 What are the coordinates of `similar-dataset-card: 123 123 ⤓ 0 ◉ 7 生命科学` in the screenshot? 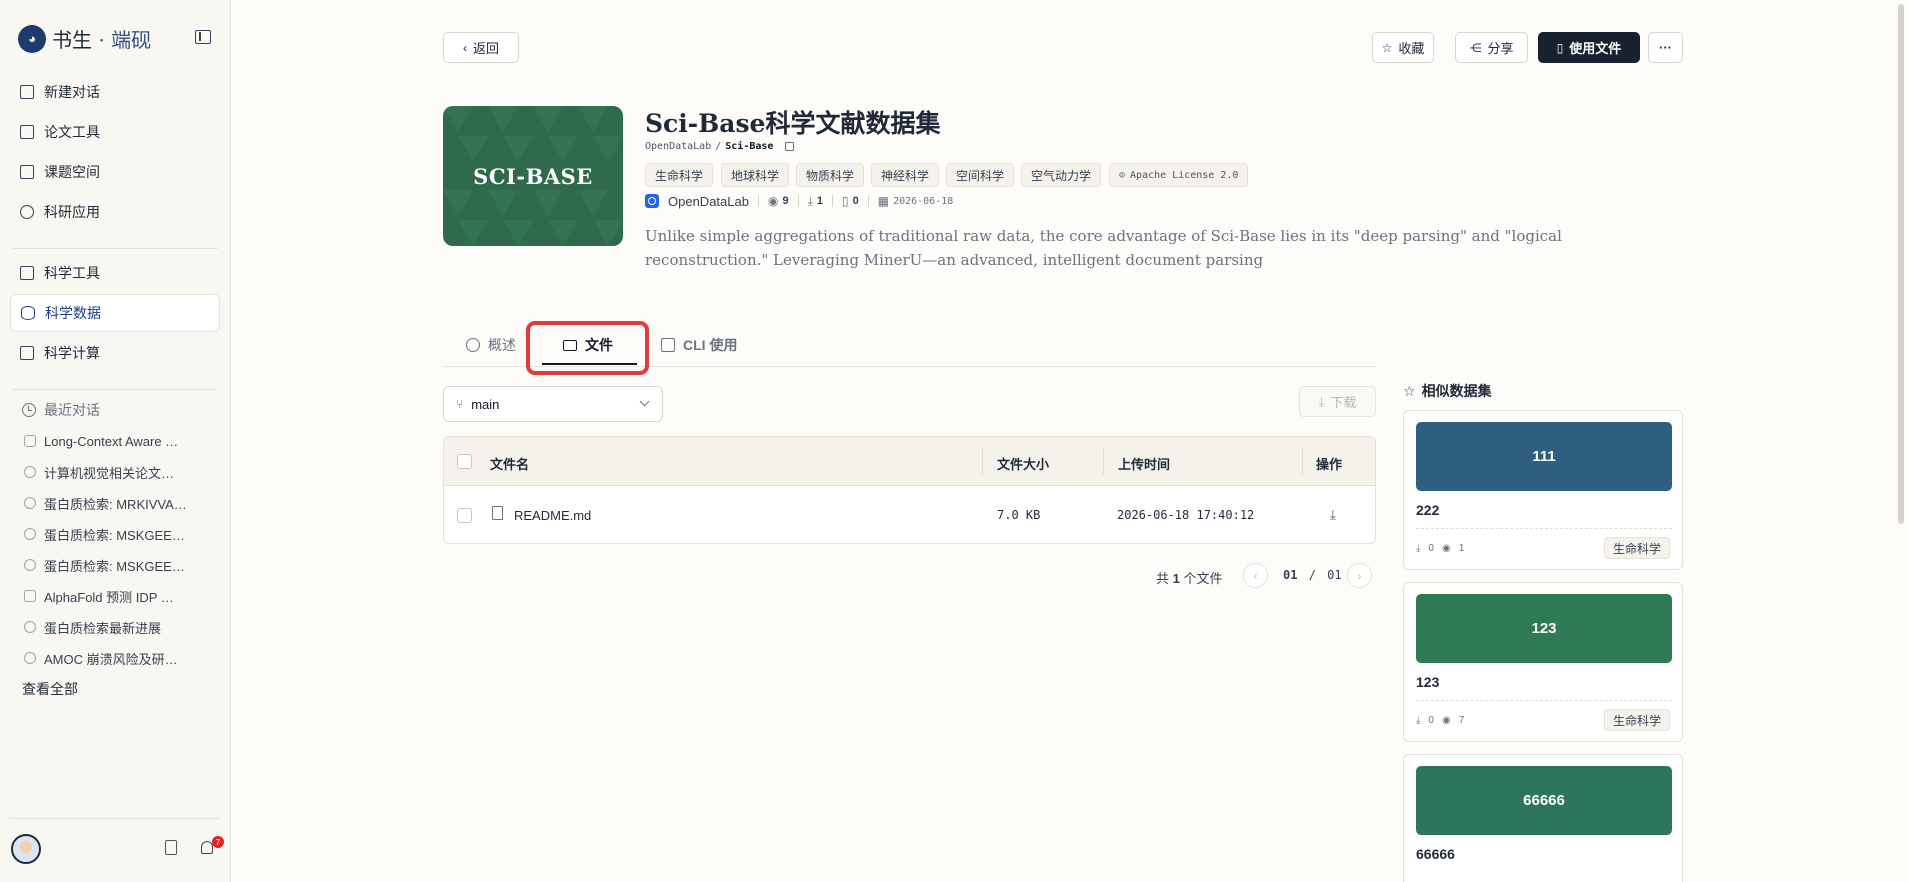 It's located at (1543, 662).